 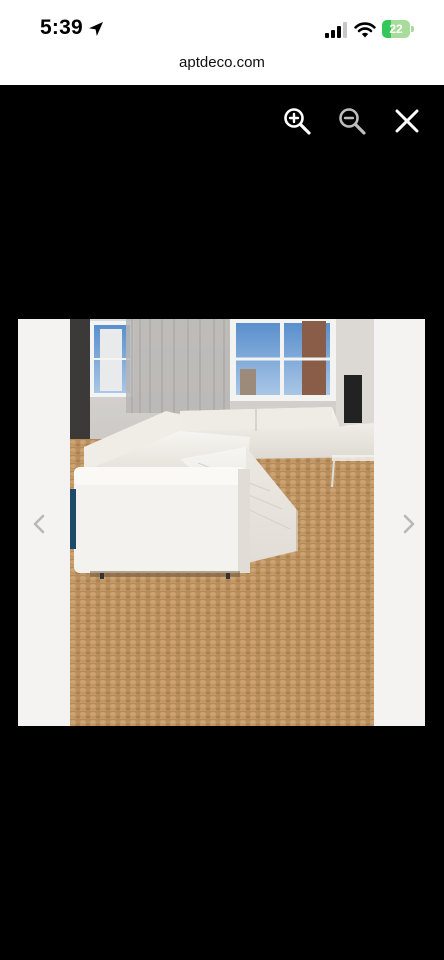 I want to click on url-bar: aptdeco.com, so click(x=222, y=63).